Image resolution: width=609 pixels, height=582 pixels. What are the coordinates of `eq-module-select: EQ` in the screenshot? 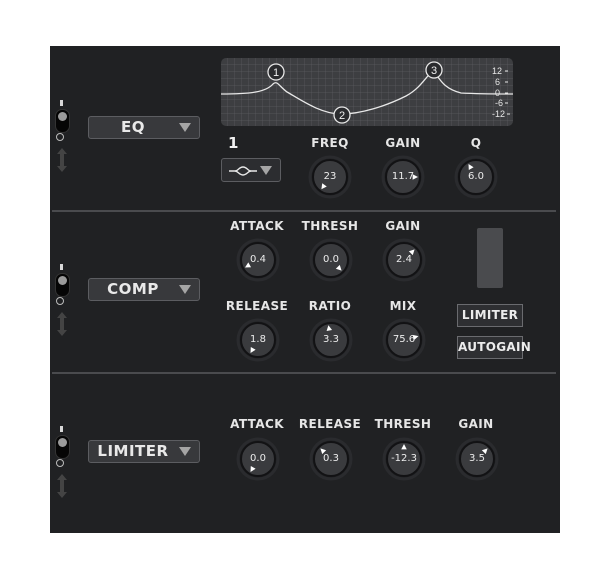 It's located at (144, 127).